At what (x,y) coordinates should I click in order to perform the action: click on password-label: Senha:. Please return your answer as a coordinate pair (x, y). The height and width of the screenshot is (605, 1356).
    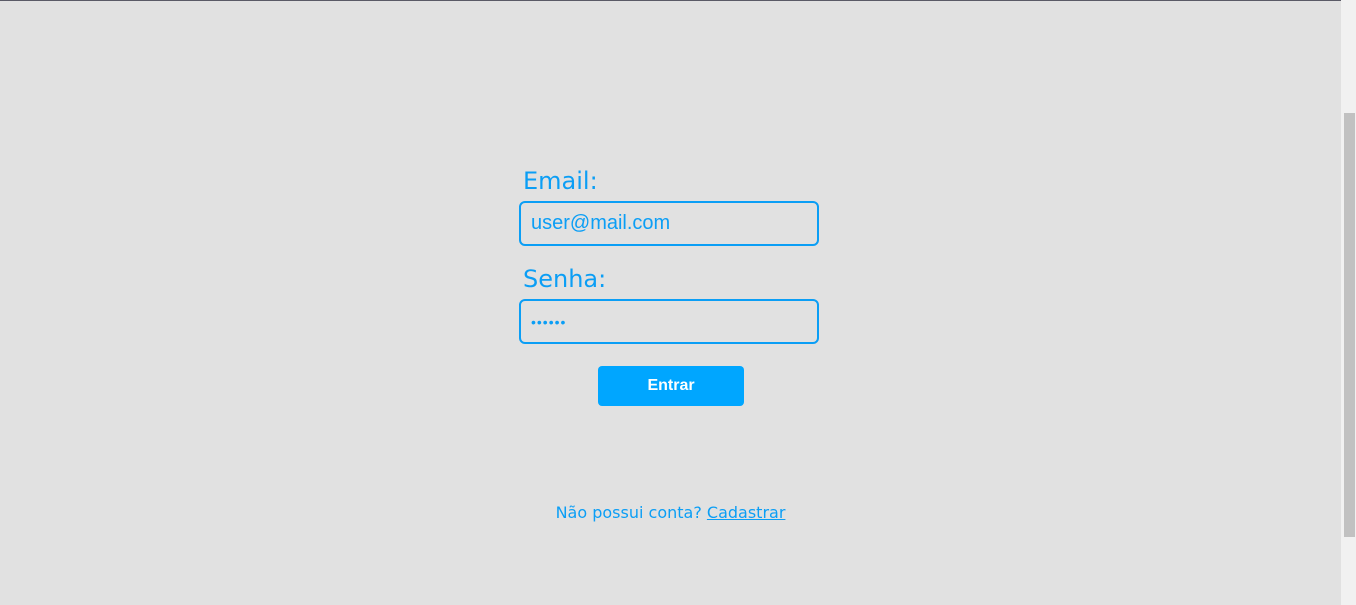
    Looking at the image, I should click on (565, 279).